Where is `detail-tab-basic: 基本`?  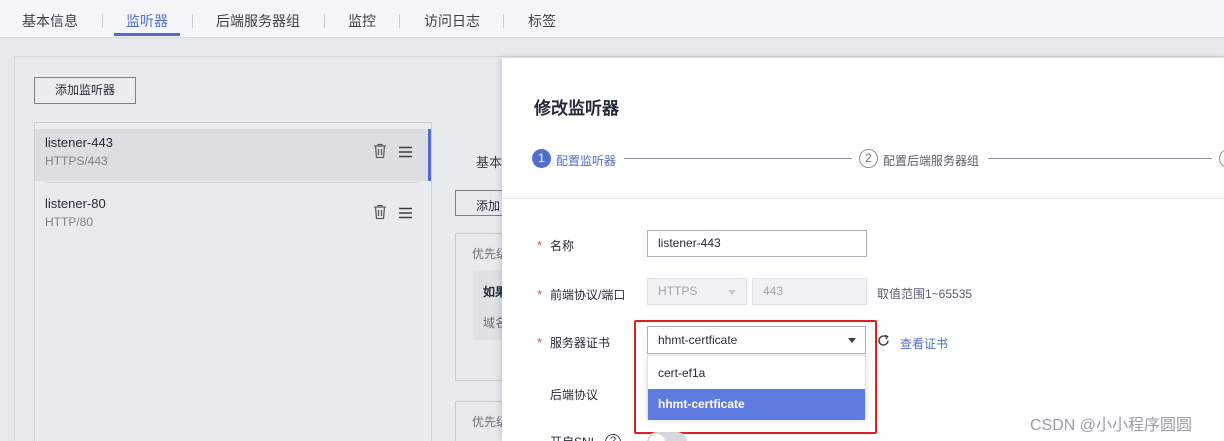 detail-tab-basic: 基本 is located at coordinates (489, 161).